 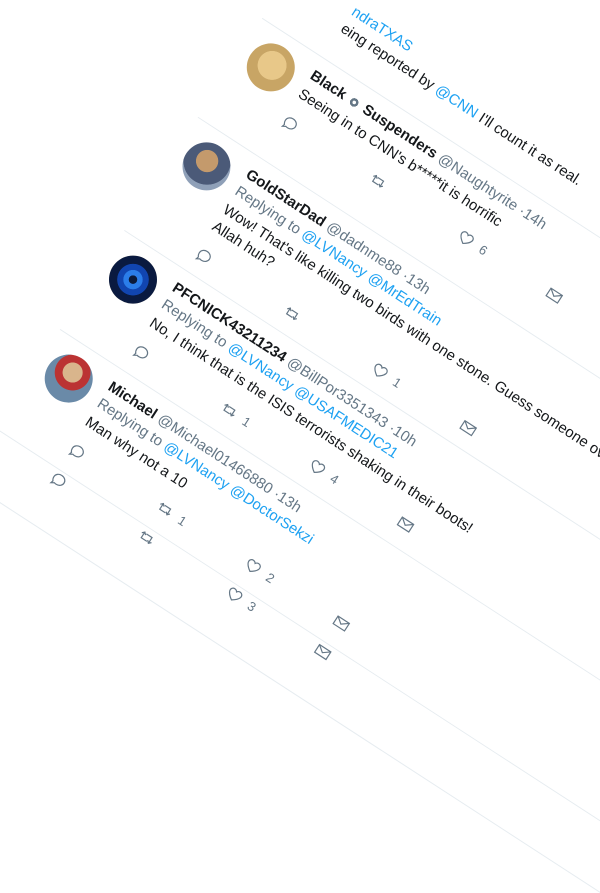 I want to click on mention-link: @CNN, so click(x=456, y=101).